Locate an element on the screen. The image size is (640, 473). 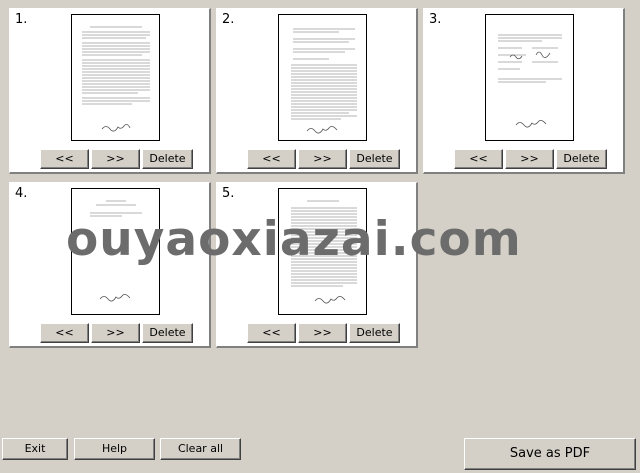
page-card-2: 2. << >> Delete is located at coordinates (317, 91).